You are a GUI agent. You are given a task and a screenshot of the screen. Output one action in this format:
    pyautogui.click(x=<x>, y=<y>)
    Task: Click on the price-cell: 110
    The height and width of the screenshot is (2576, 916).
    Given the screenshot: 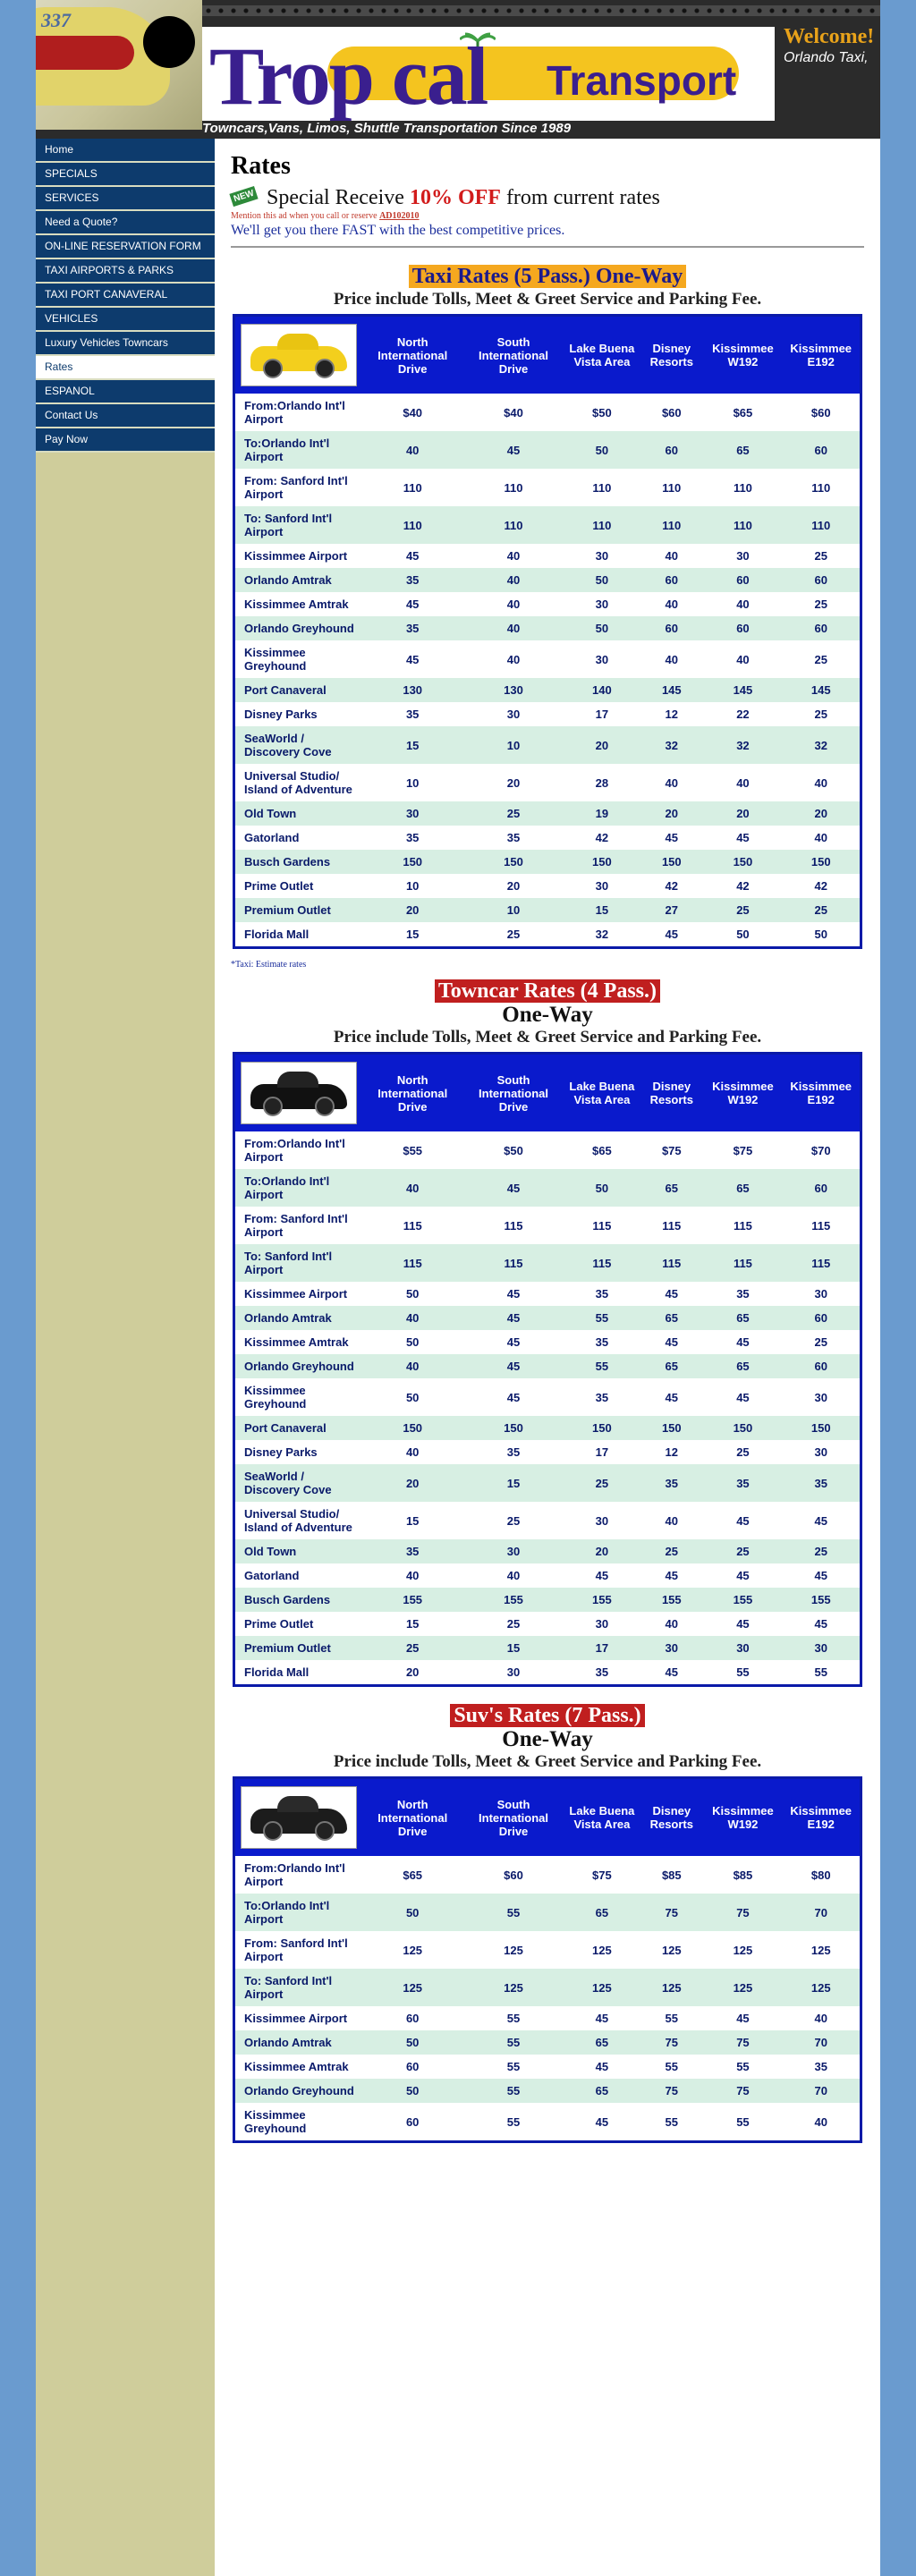 What is the action you would take?
    pyautogui.click(x=821, y=525)
    